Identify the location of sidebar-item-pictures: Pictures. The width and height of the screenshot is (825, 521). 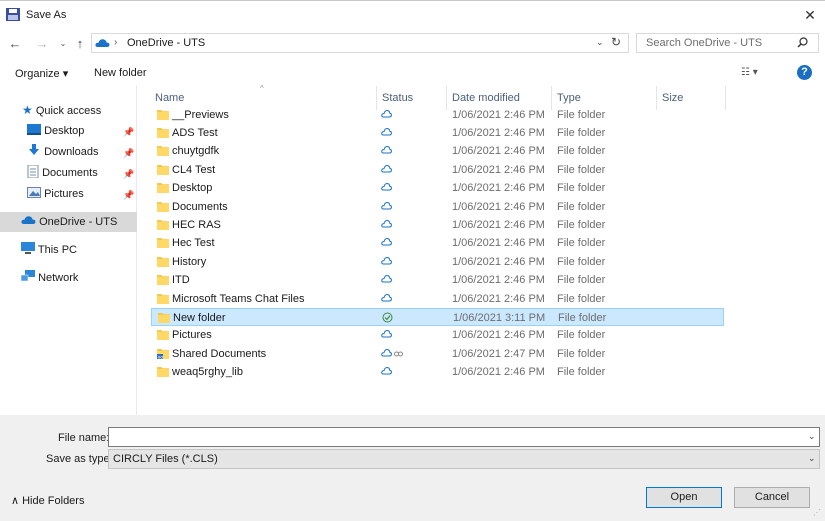
(55, 194).